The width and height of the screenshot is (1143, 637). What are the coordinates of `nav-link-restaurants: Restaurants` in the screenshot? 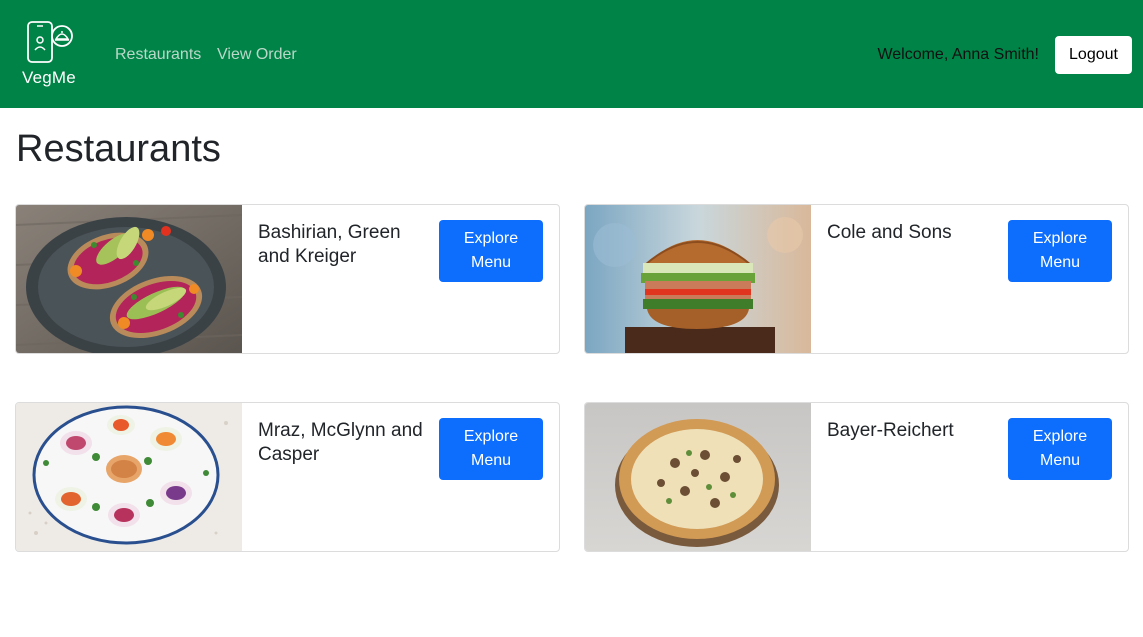 It's located at (158, 55).